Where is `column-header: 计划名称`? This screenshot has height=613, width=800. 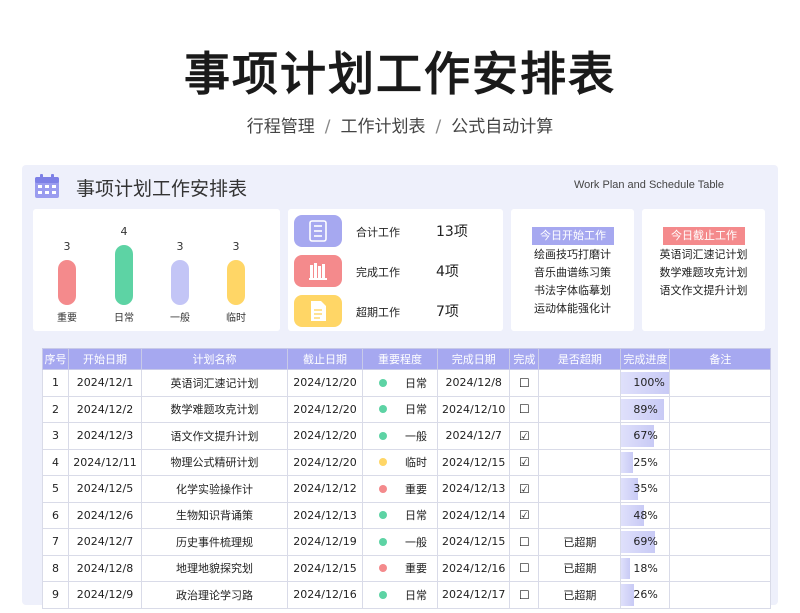 column-header: 计划名称 is located at coordinates (214, 359).